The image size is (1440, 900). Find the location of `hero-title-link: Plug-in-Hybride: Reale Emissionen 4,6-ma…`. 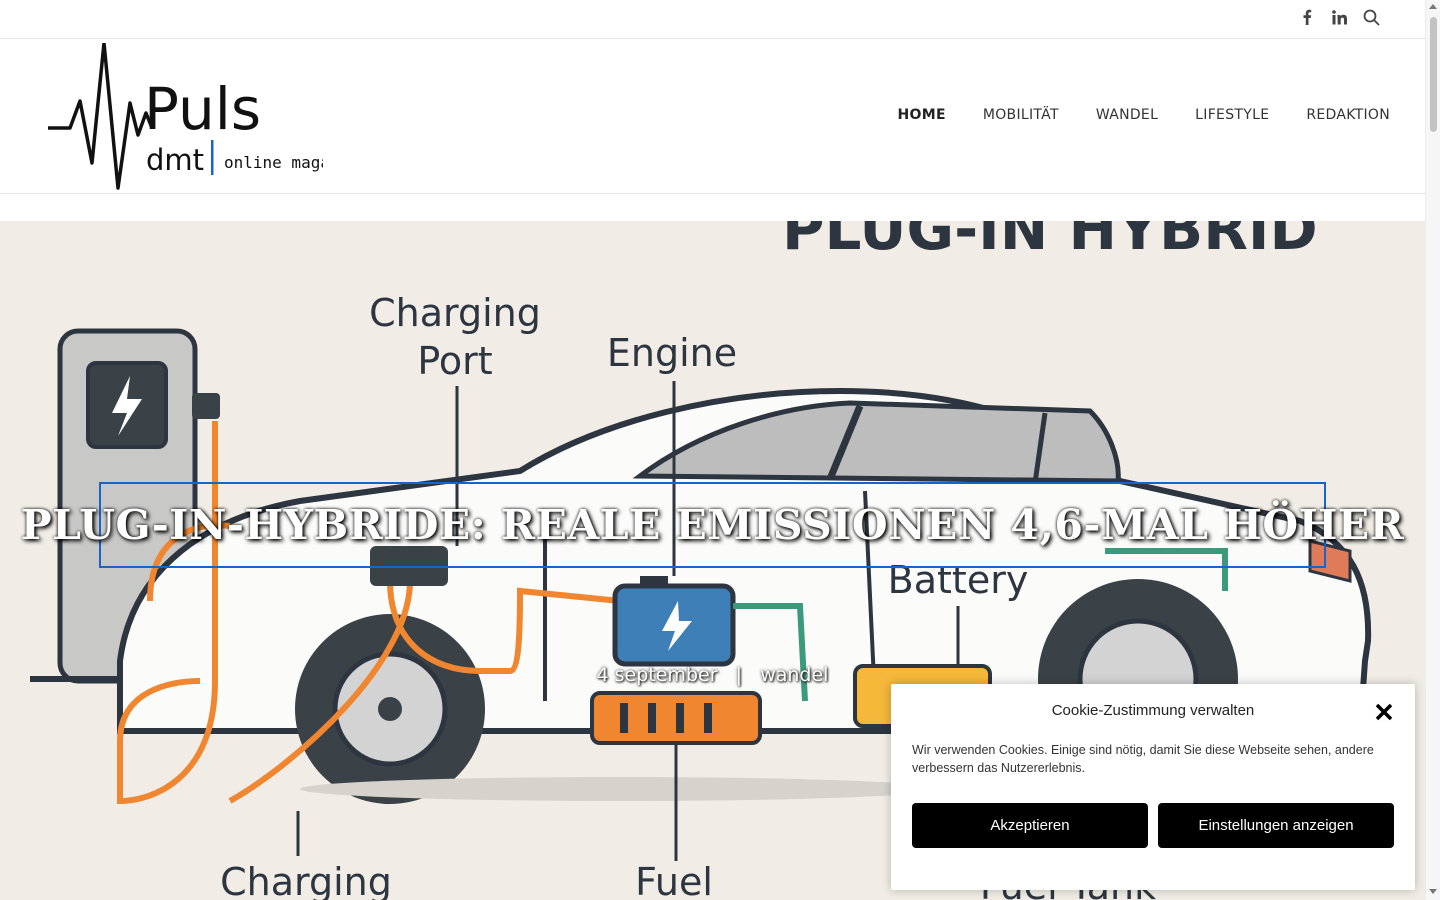

hero-title-link: Plug-in-Hybride: Reale Emissionen 4,6-ma… is located at coordinates (712, 525).